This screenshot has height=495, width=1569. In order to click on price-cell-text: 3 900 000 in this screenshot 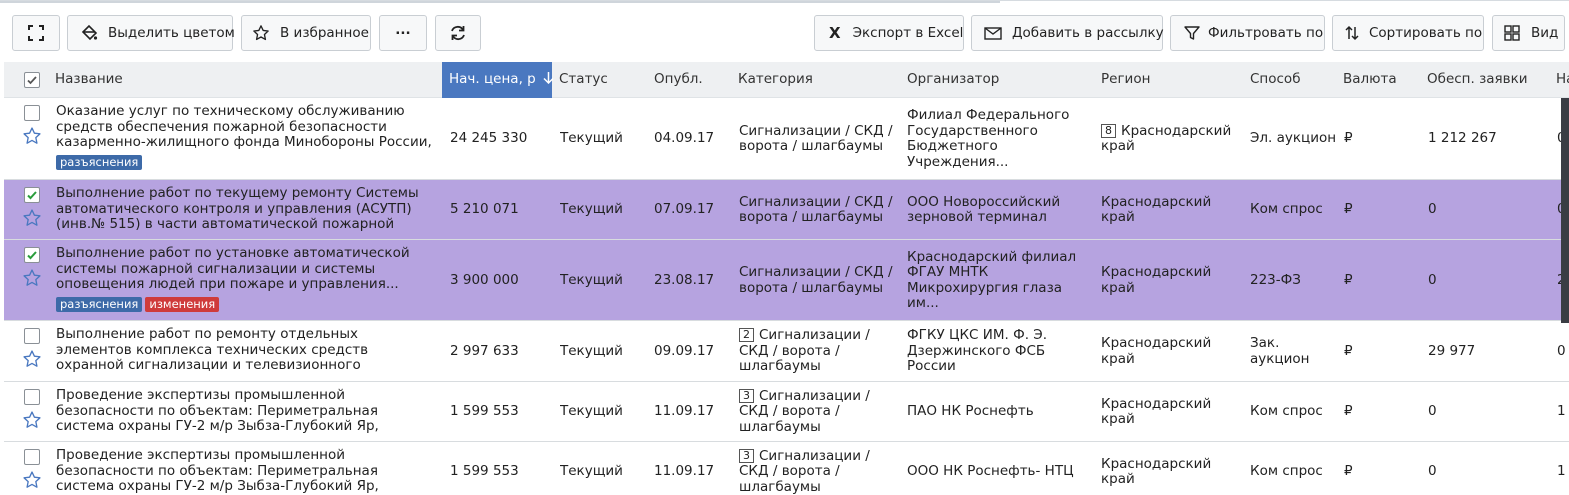, I will do `click(484, 279)`.